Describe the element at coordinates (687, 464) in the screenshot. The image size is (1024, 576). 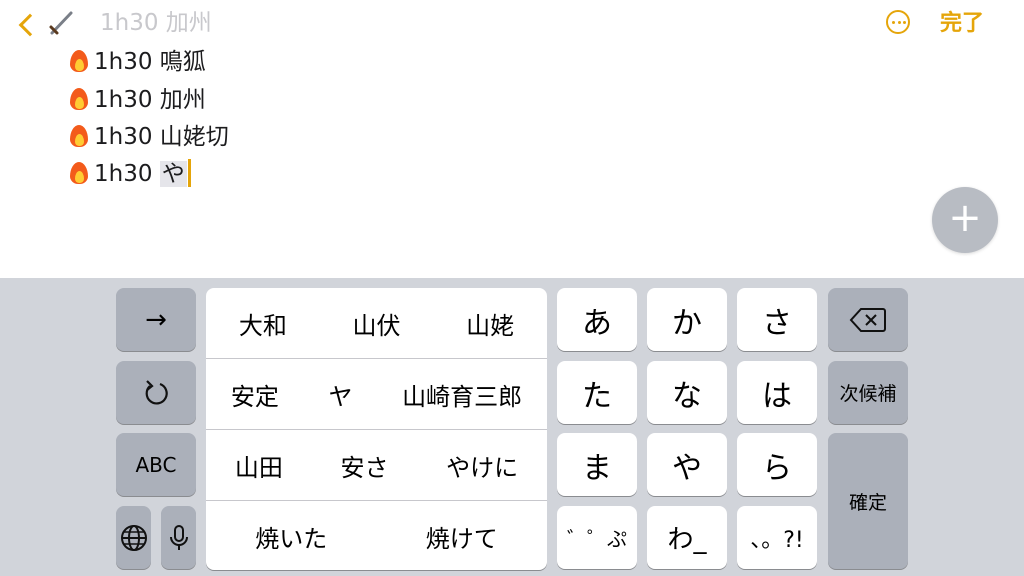
I see `kana-key-ya: や` at that location.